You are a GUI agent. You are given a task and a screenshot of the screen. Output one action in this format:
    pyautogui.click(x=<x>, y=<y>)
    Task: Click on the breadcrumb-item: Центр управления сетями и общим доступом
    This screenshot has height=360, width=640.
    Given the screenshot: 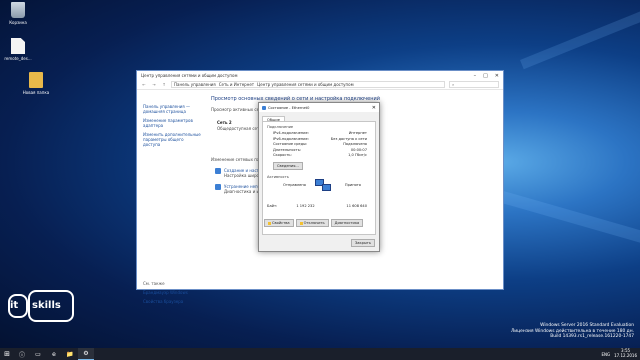 What is the action you would take?
    pyautogui.click(x=305, y=84)
    